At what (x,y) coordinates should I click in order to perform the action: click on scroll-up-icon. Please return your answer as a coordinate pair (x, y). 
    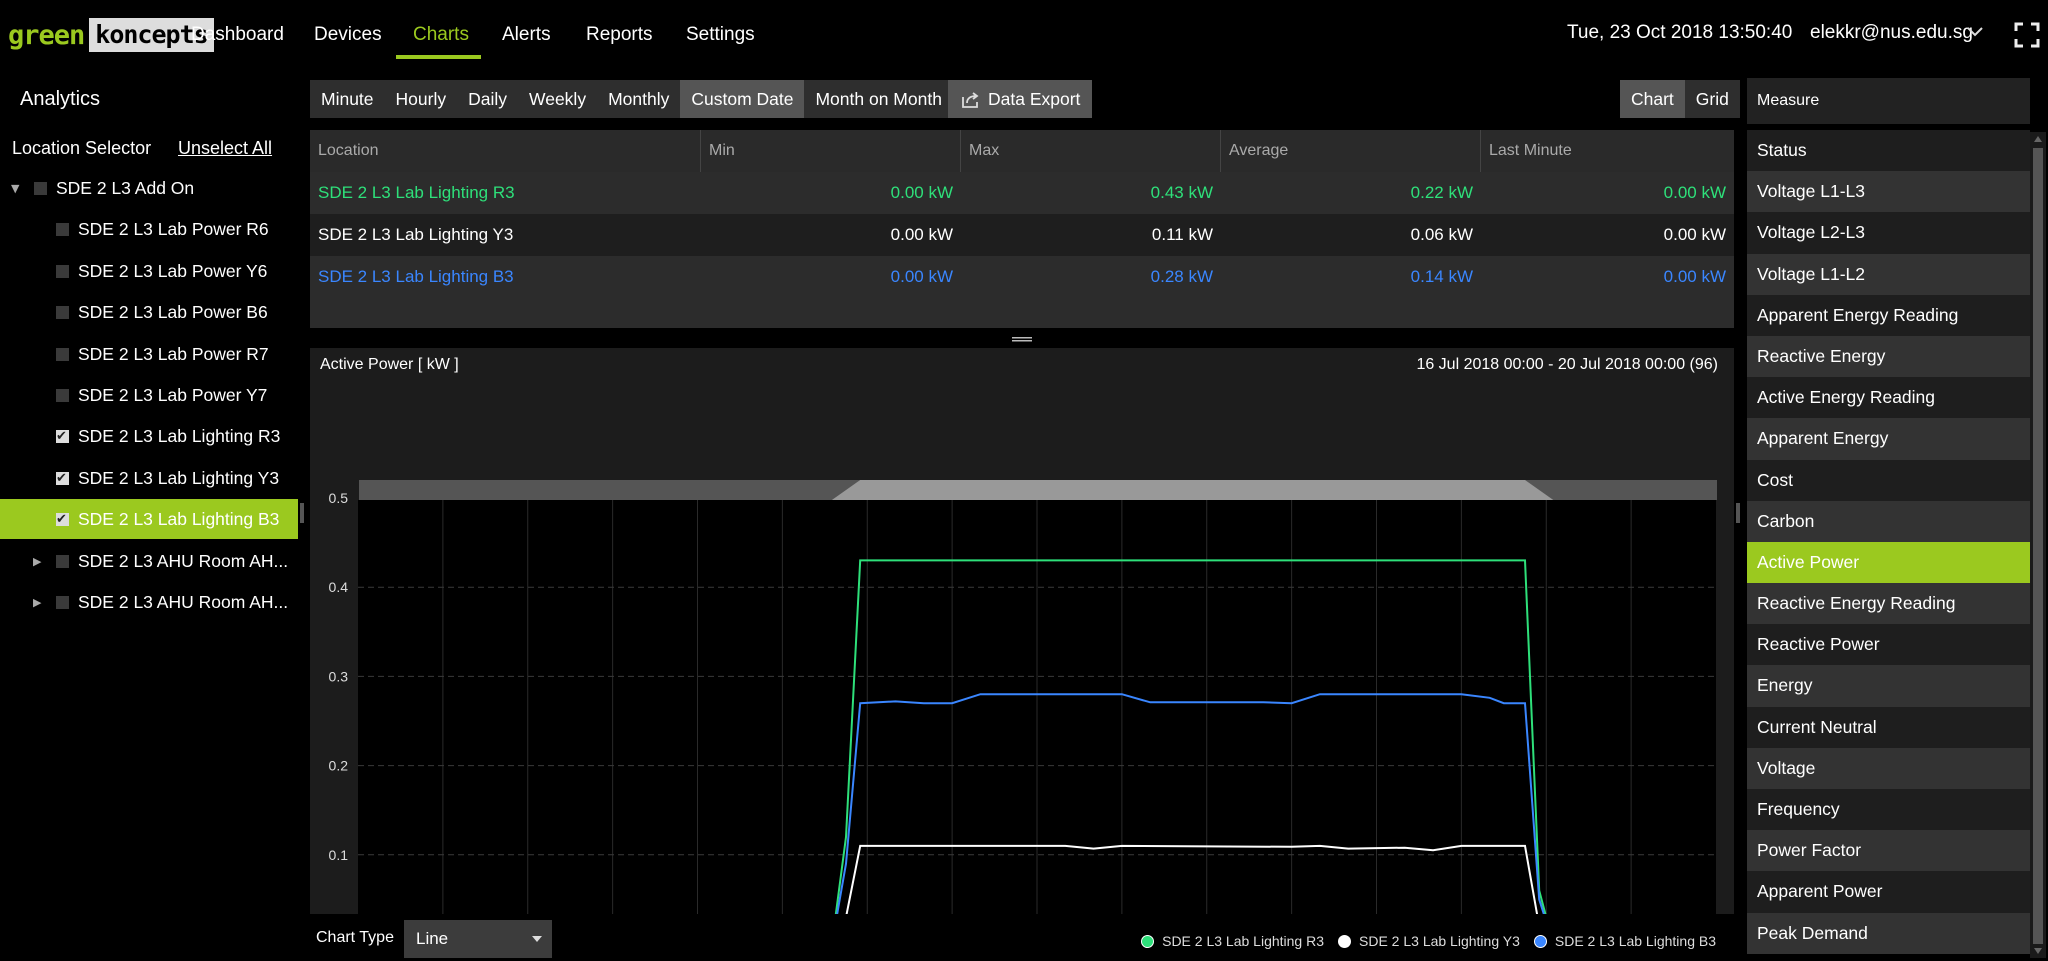
    Looking at the image, I should click on (2038, 139).